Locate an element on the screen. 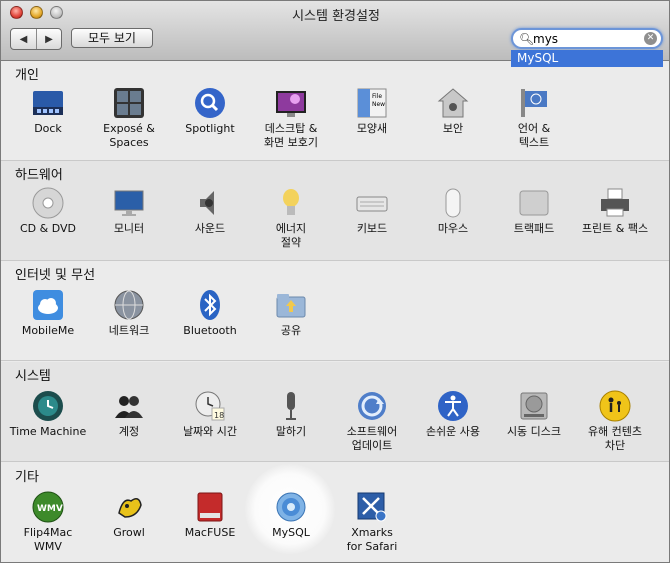 The height and width of the screenshot is (563, 670). pane-flip4mac: WMV Flip4Mac WMV is located at coordinates (48, 522).